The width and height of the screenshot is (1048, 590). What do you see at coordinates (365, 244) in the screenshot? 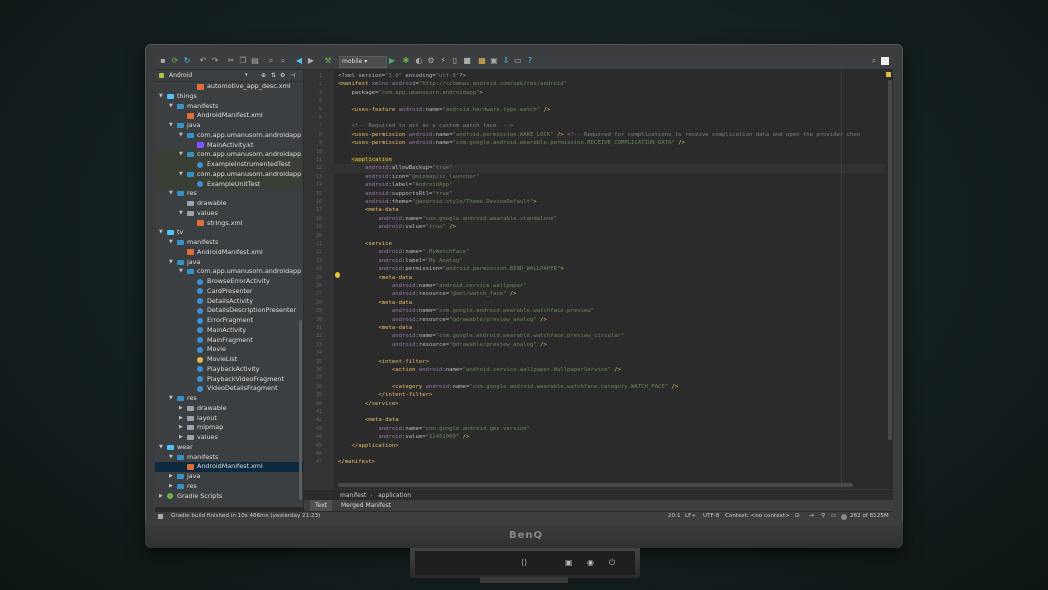
I see `code-line: <service` at bounding box center [365, 244].